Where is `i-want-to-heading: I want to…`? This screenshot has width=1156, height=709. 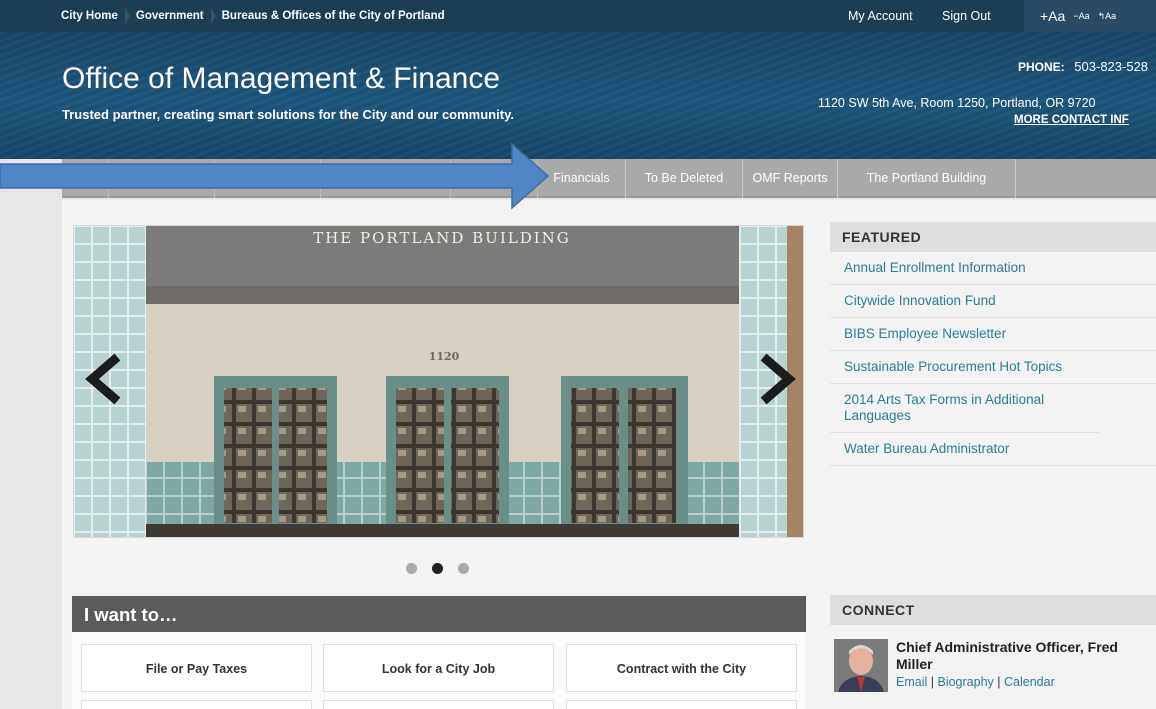
i-want-to-heading: I want to… is located at coordinates (439, 614).